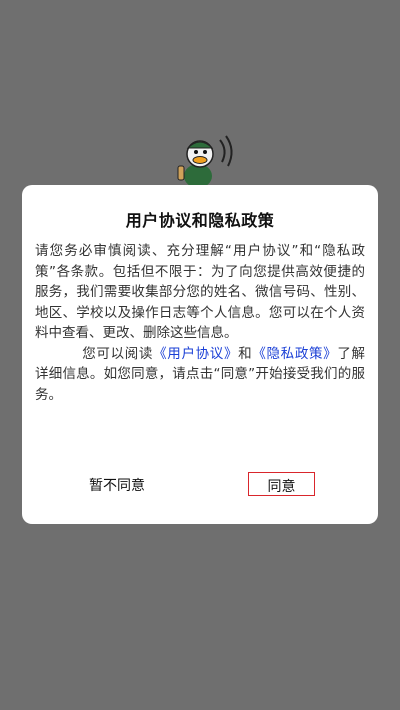 The width and height of the screenshot is (400, 710). What do you see at coordinates (117, 484) in the screenshot?
I see `decline-button: 暂不同意` at bounding box center [117, 484].